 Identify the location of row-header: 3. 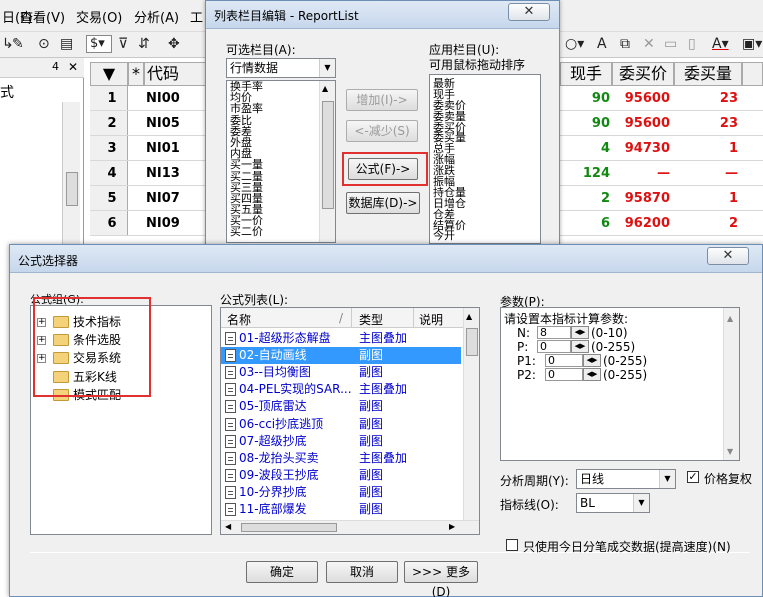
(109, 148).